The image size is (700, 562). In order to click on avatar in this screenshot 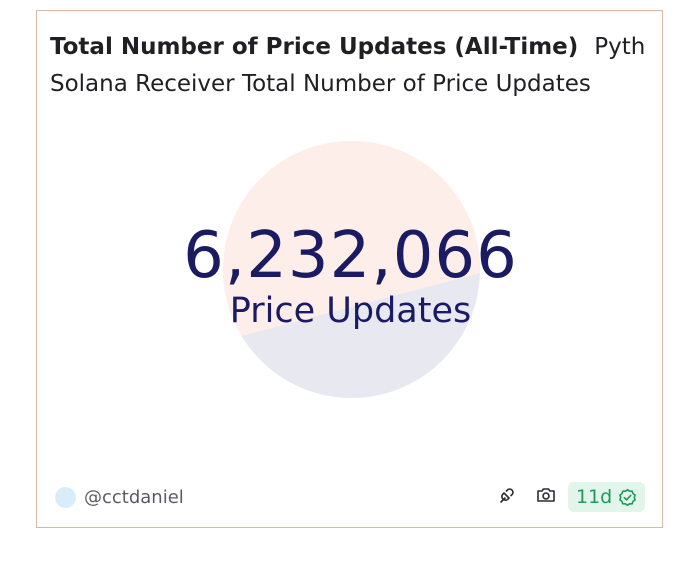, I will do `click(65, 497)`.